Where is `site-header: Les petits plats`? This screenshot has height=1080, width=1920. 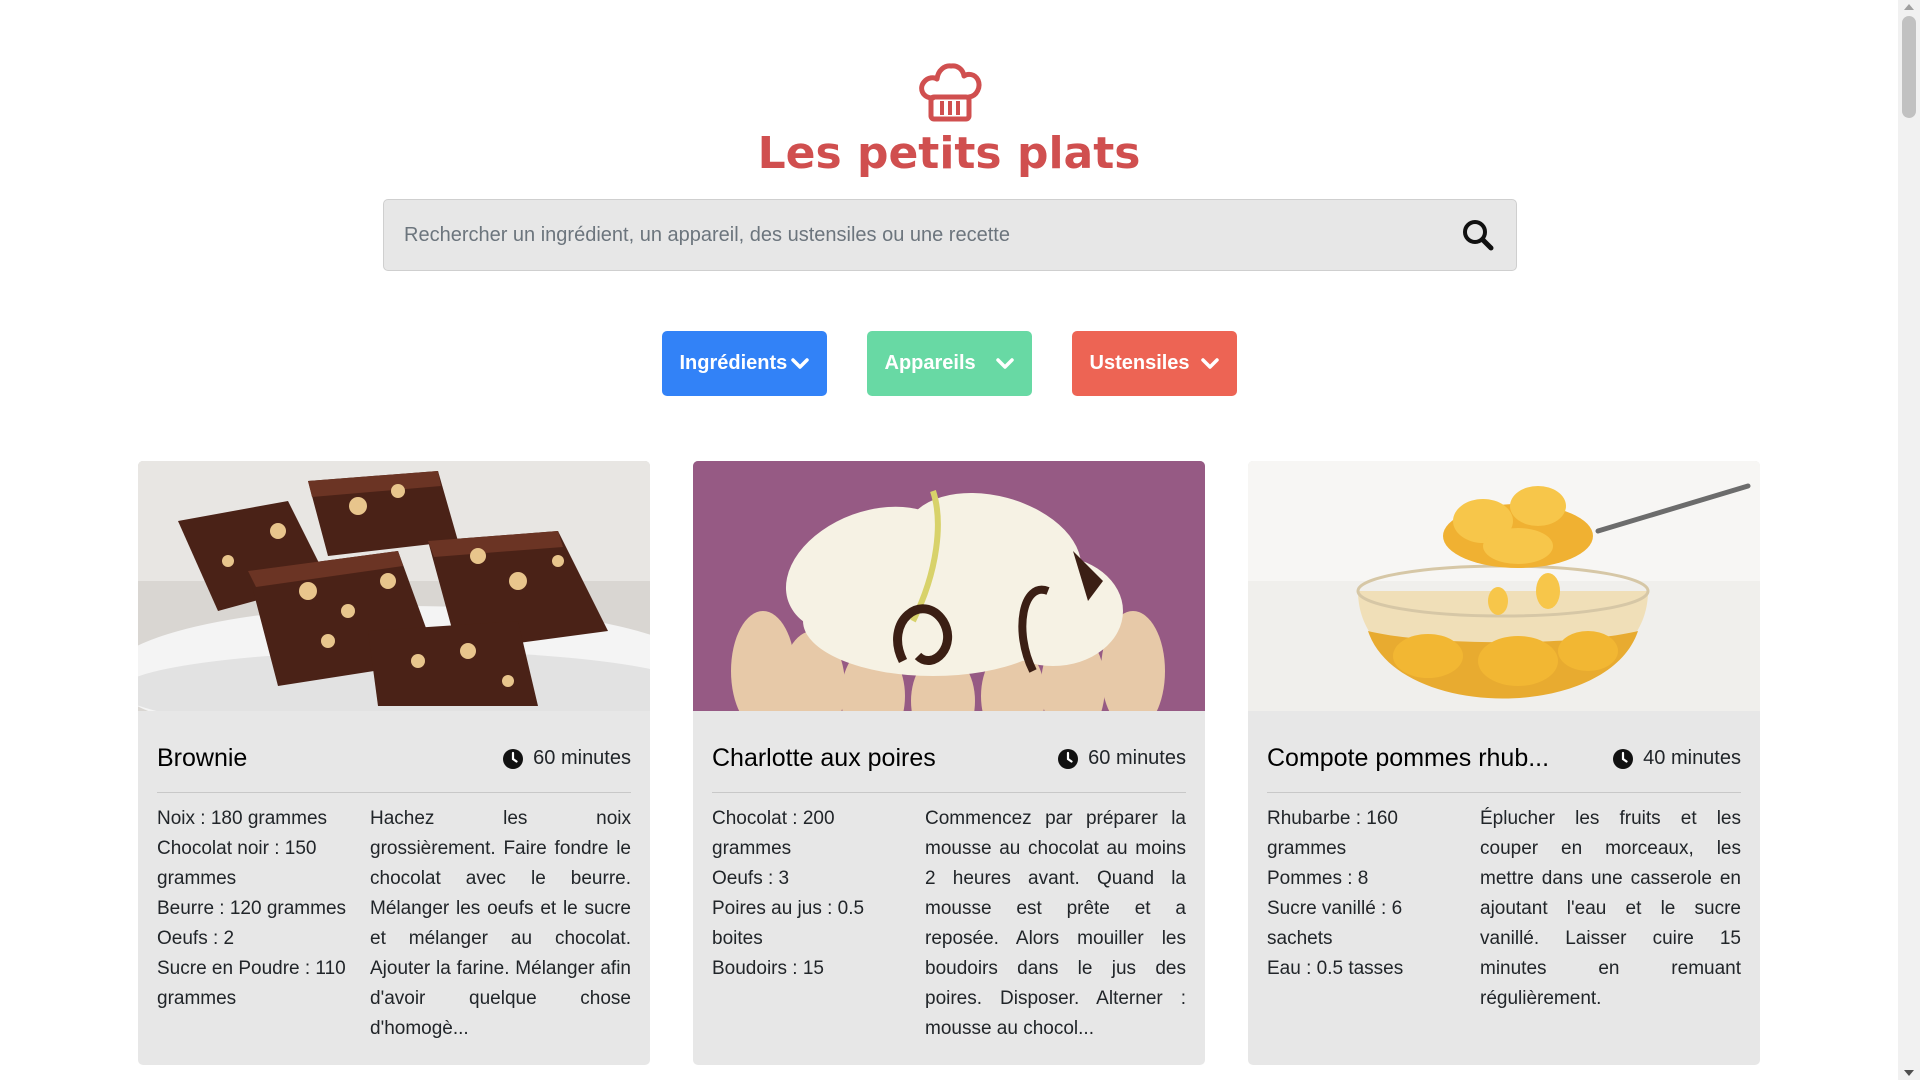 site-header: Les petits plats is located at coordinates (949, 120).